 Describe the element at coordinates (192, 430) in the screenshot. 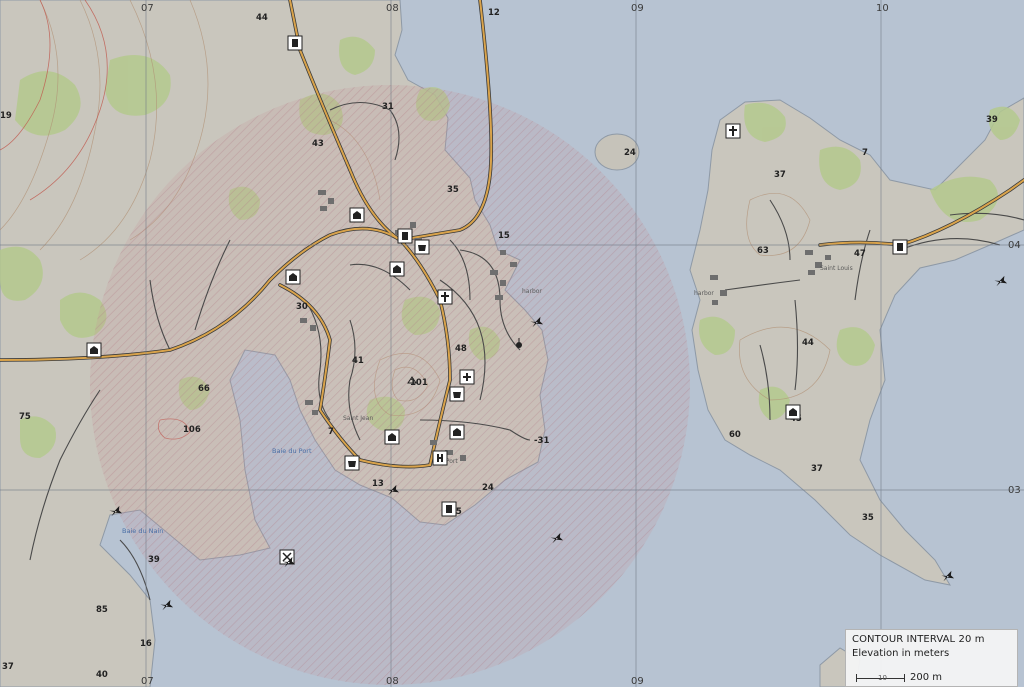

I see `svg-text: 106` at that location.